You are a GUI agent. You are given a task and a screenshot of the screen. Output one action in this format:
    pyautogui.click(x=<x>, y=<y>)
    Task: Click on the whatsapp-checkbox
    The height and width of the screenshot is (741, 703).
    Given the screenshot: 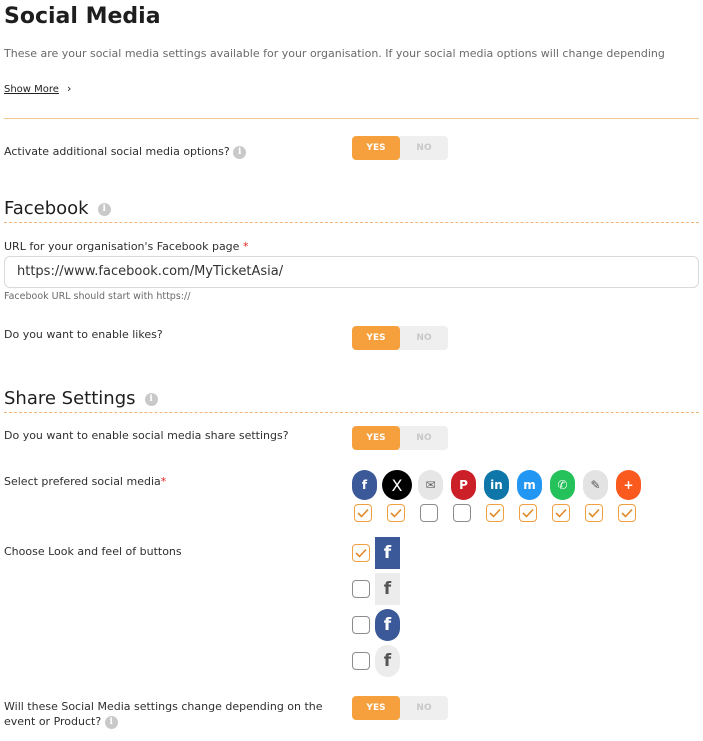 What is the action you would take?
    pyautogui.click(x=561, y=513)
    